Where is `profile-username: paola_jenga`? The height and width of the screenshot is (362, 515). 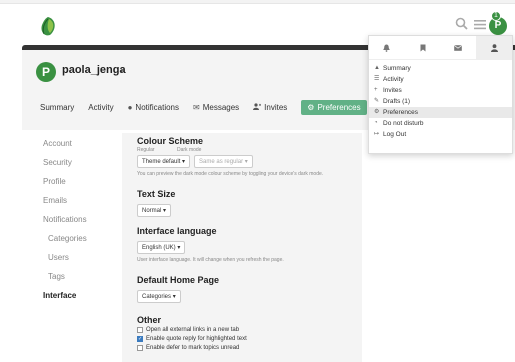
profile-username: paola_jenga is located at coordinates (94, 70).